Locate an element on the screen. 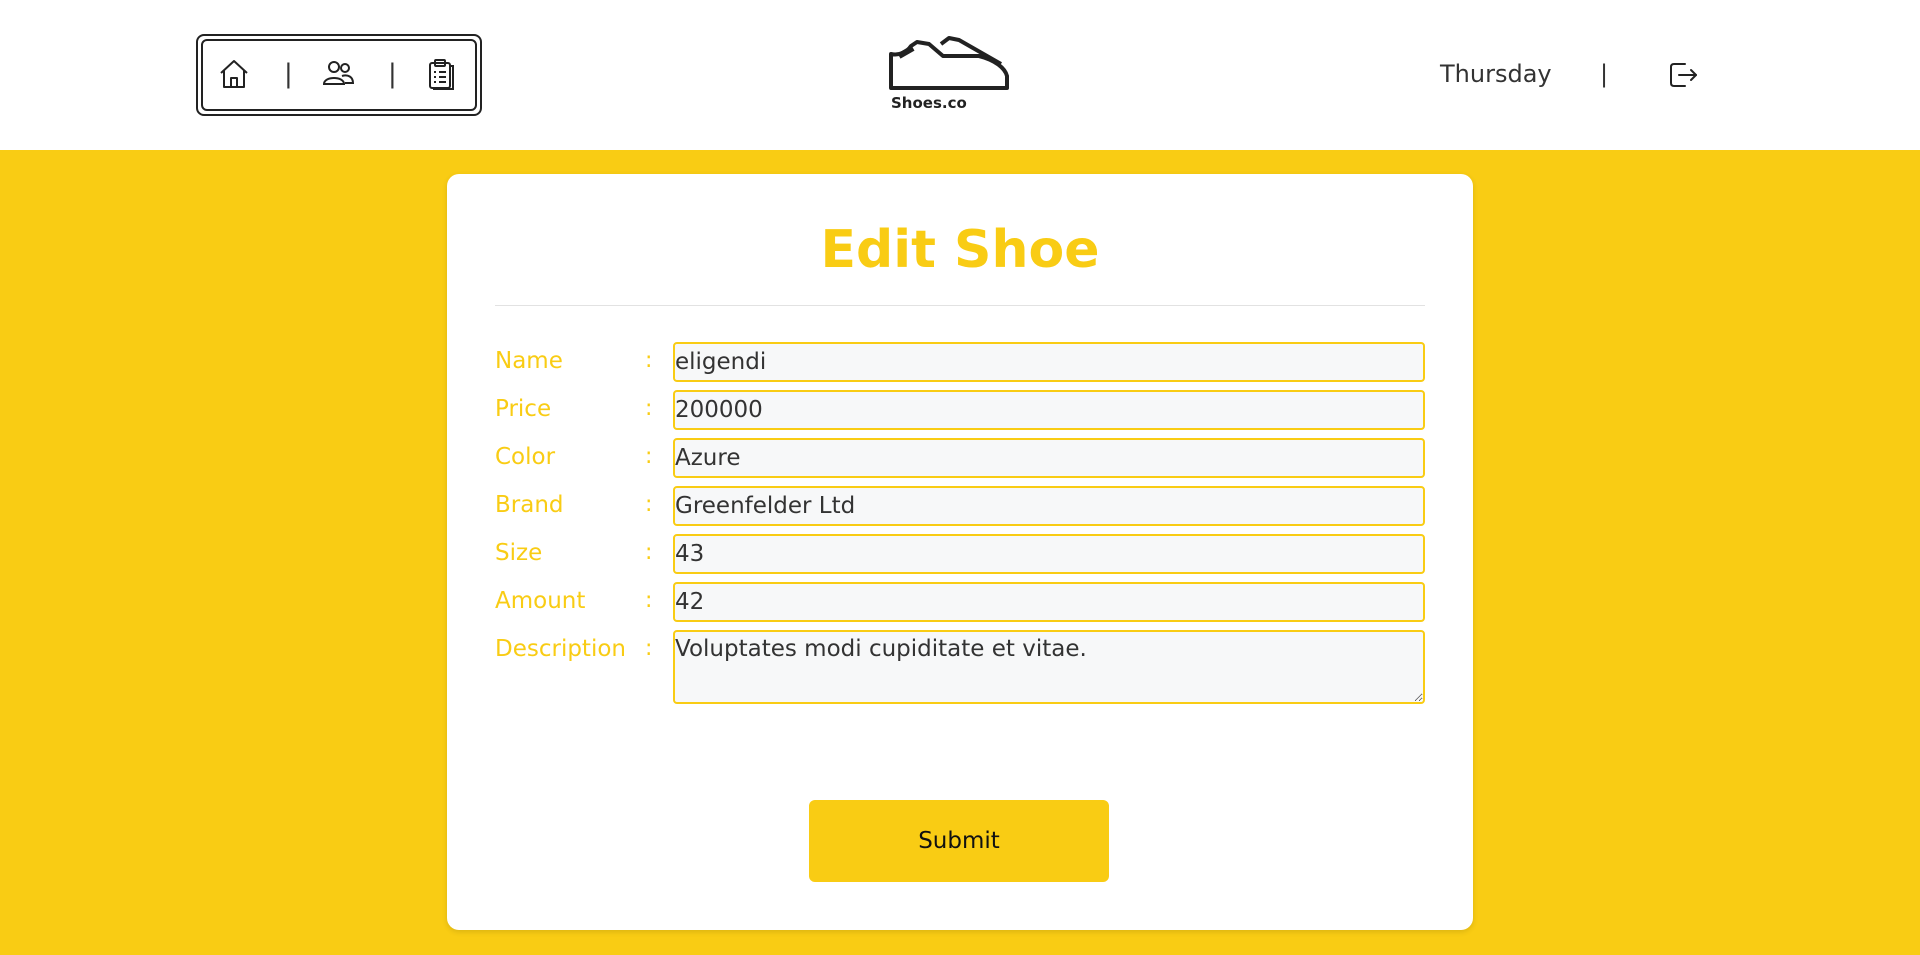 This screenshot has height=955, width=1920. form-row-size: Size : is located at coordinates (960, 554).